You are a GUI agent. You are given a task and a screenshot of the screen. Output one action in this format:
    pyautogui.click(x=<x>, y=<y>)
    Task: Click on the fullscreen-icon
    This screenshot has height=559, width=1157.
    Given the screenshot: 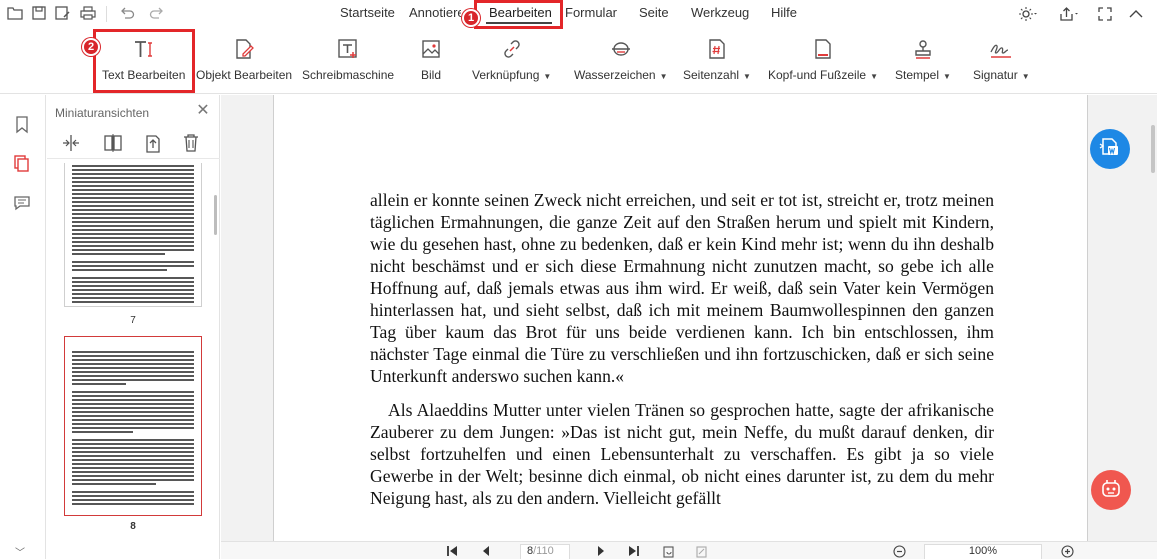 What is the action you would take?
    pyautogui.click(x=1105, y=14)
    